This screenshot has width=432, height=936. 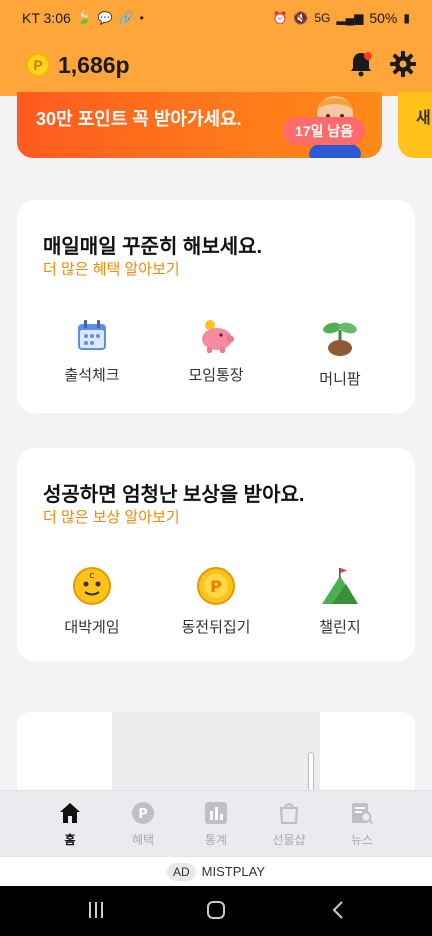 What do you see at coordinates (92, 351) in the screenshot?
I see `attendance-check-button: 출석체크` at bounding box center [92, 351].